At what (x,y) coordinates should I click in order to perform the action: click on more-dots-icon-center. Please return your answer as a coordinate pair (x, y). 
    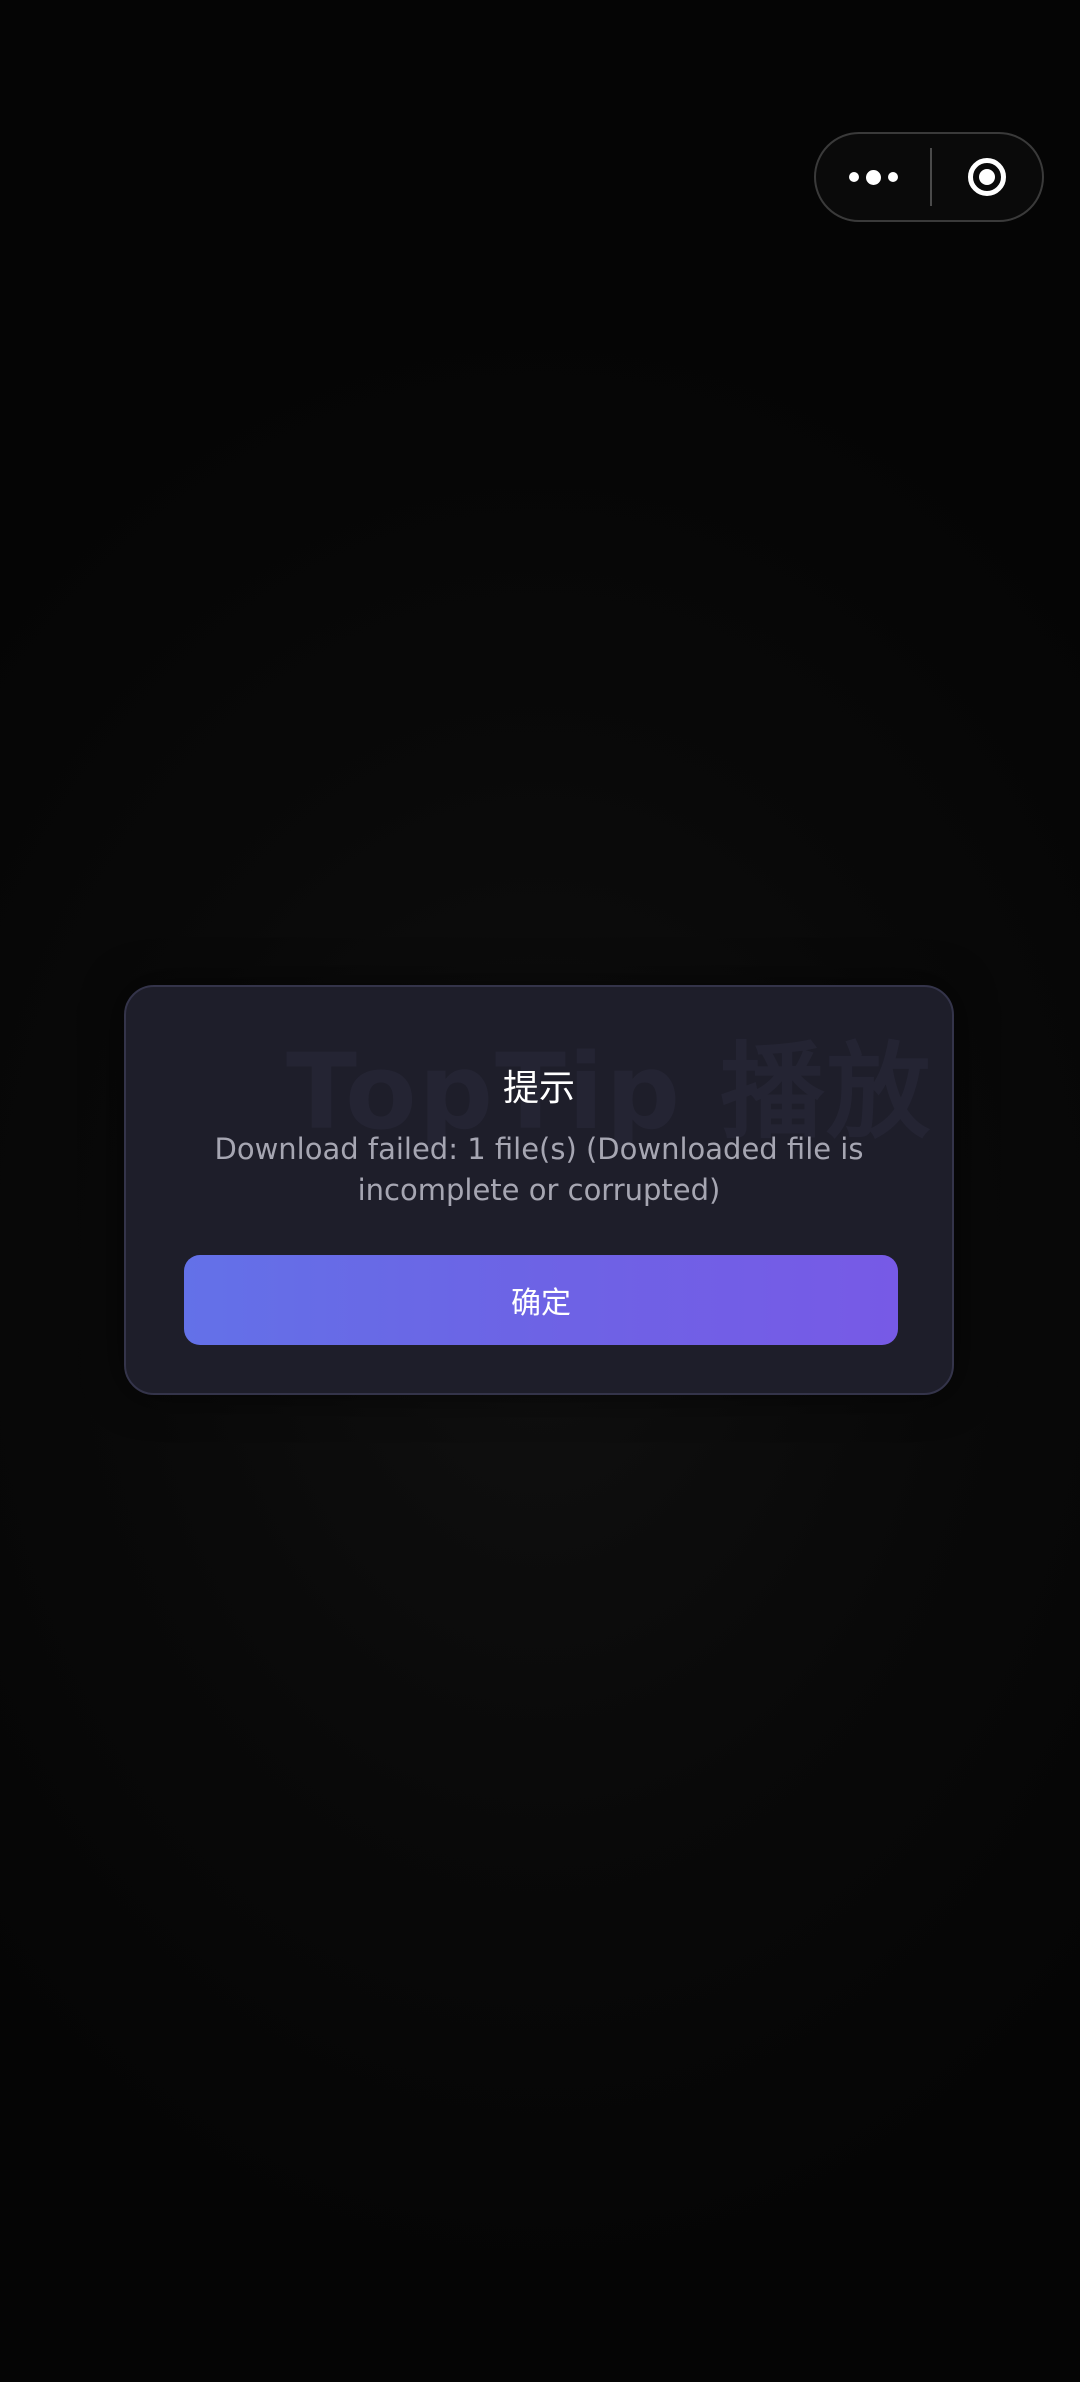
    Looking at the image, I should click on (873, 177).